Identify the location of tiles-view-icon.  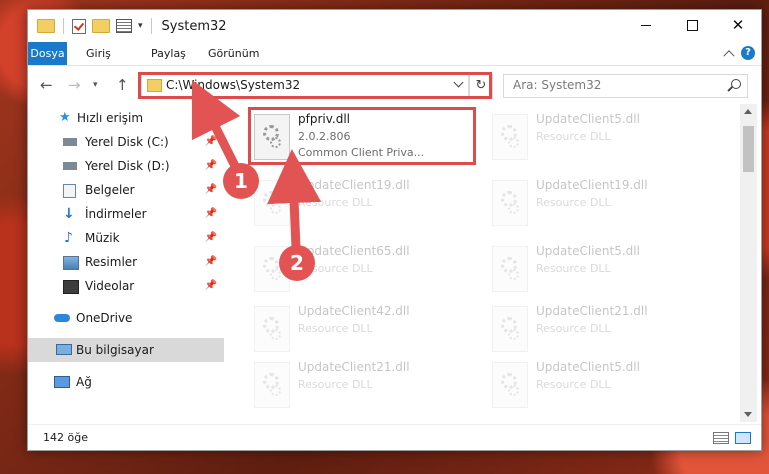
(743, 438).